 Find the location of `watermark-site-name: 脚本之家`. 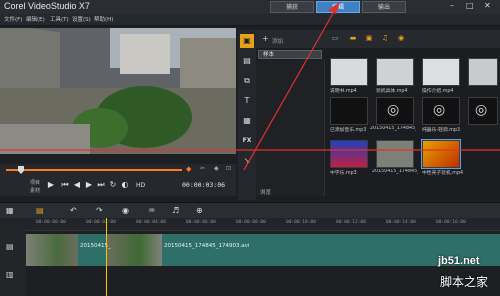

watermark-site-name: 脚本之家 is located at coordinates (464, 282).